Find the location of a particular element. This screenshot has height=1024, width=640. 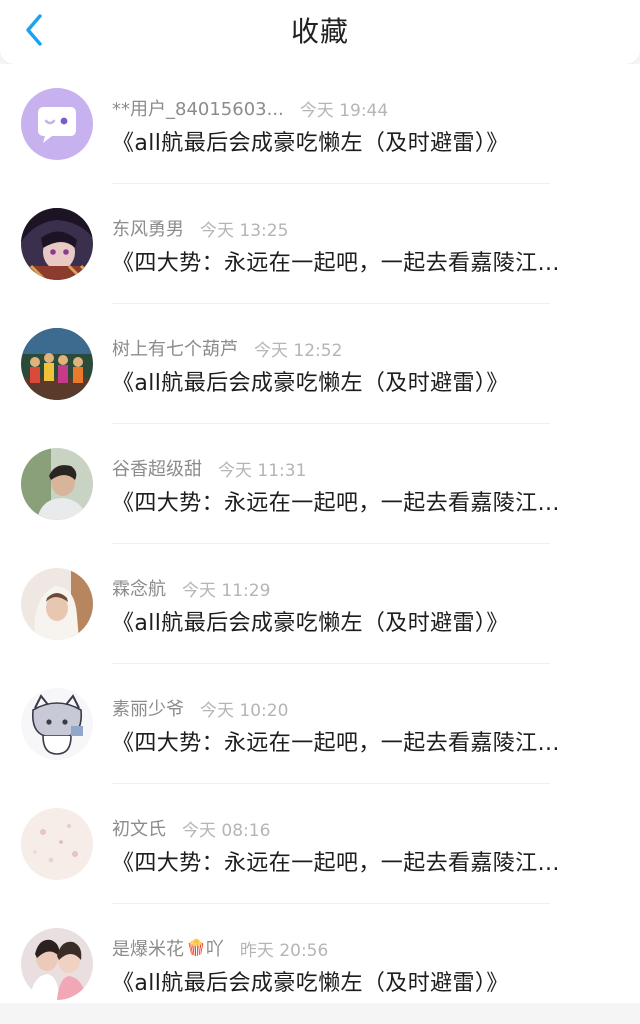

chat-bubble-icon is located at coordinates (57, 124).